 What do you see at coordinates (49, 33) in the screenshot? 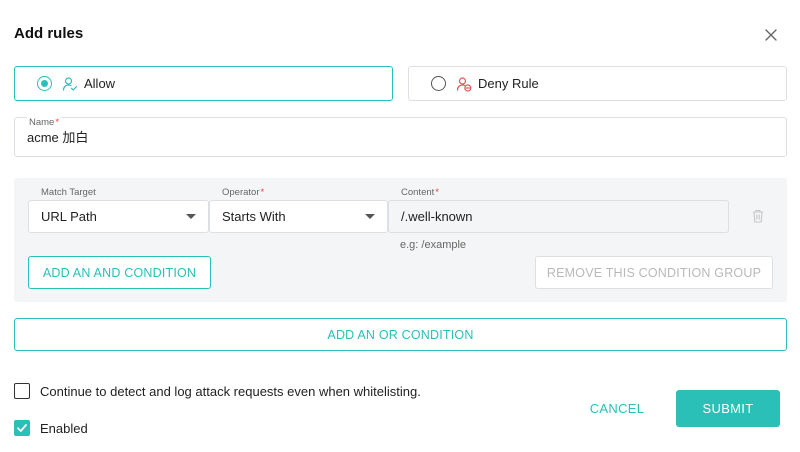
I see `page-title: Add rules` at bounding box center [49, 33].